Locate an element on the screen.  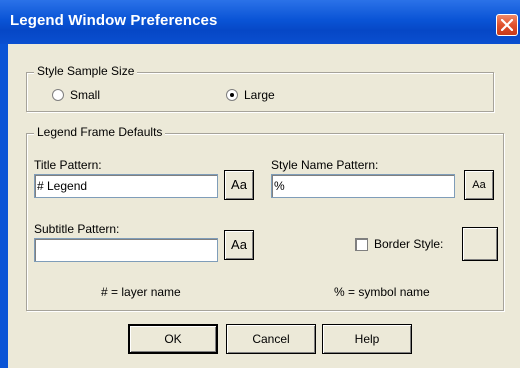
radio-large-label: Large is located at coordinates (259, 95).